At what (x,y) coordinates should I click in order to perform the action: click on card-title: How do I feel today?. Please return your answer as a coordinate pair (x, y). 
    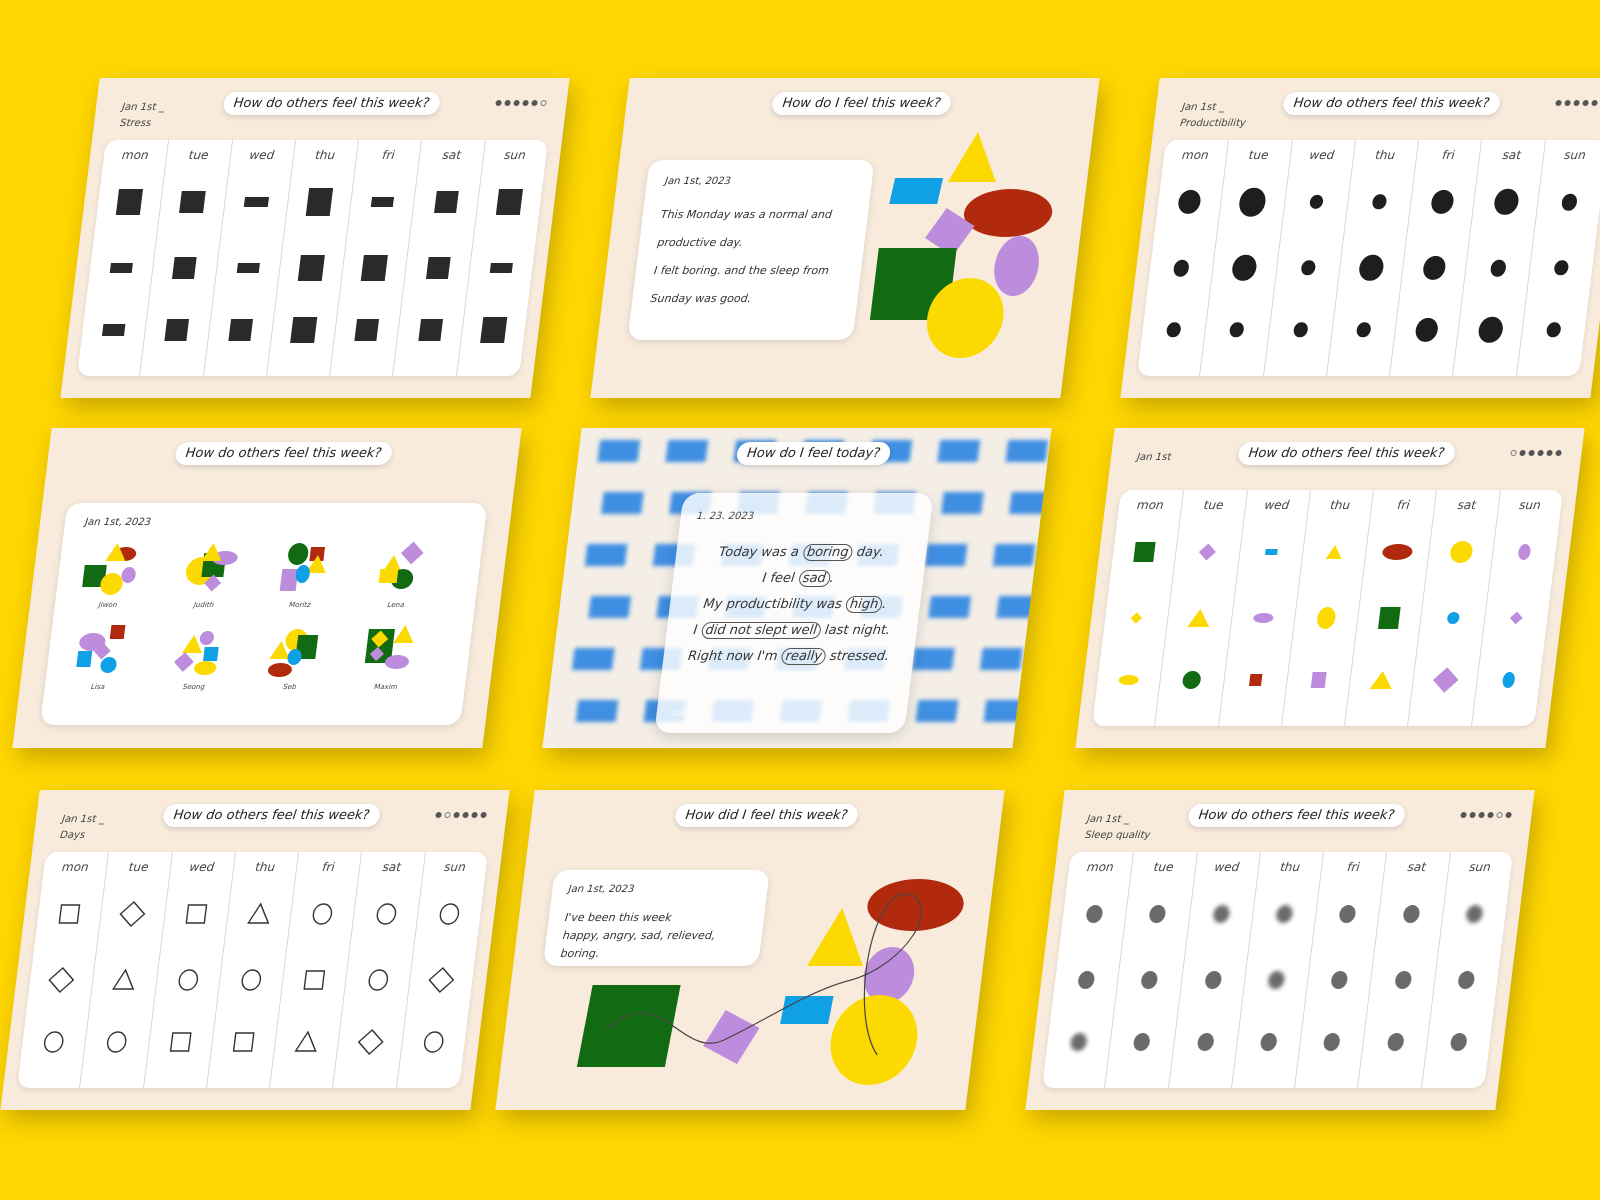
    Looking at the image, I should click on (813, 453).